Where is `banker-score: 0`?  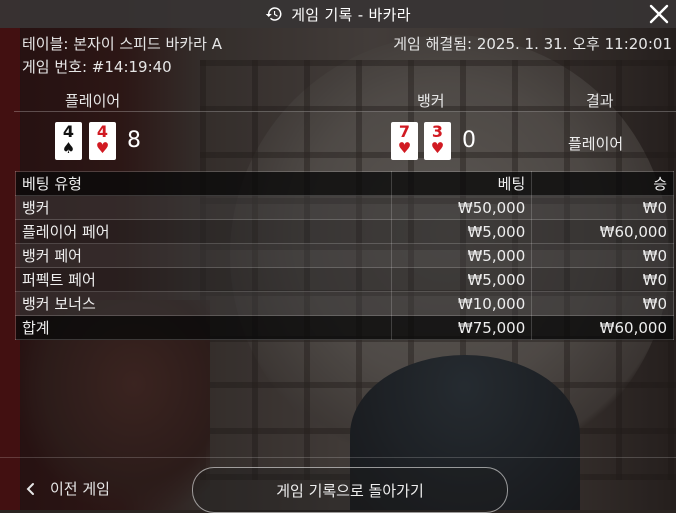
banker-score: 0 is located at coordinates (469, 140).